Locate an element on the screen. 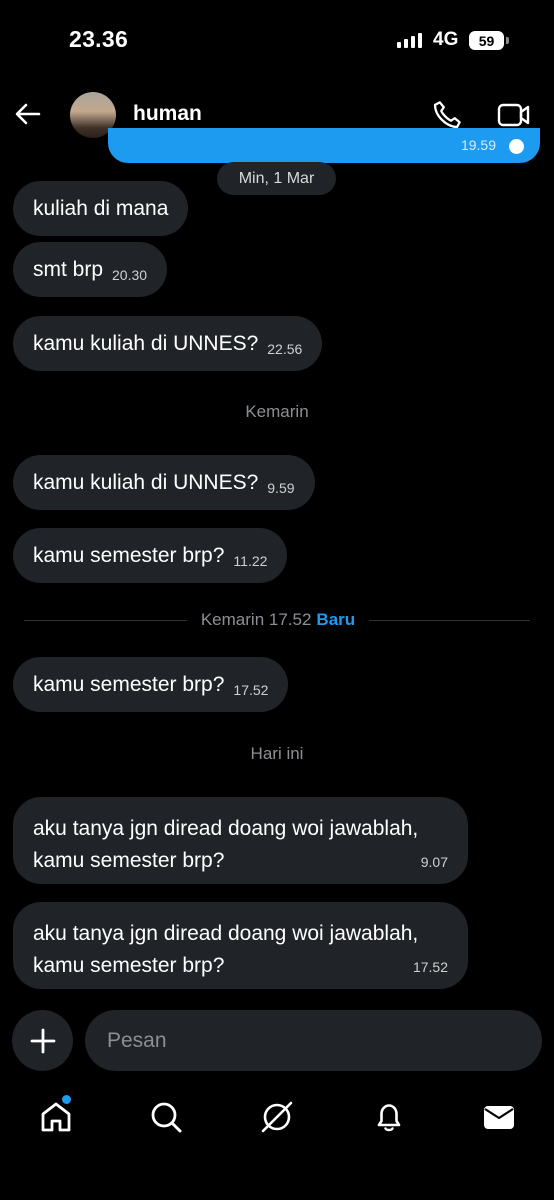 This screenshot has width=554, height=1200. new-badge: Baru is located at coordinates (336, 619).